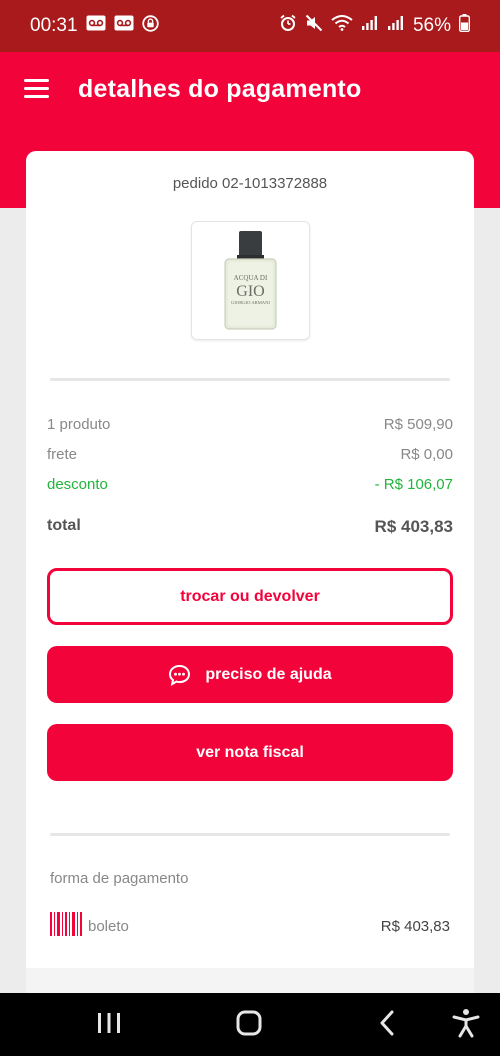 The width and height of the screenshot is (500, 1056). I want to click on status-bar: 00:31 56%, so click(250, 26).